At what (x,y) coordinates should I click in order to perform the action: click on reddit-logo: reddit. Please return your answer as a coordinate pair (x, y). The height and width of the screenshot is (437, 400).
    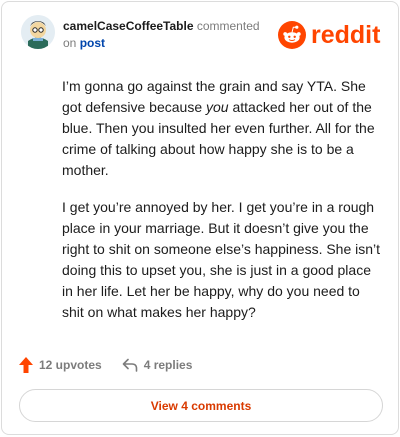
    Looking at the image, I should click on (329, 35).